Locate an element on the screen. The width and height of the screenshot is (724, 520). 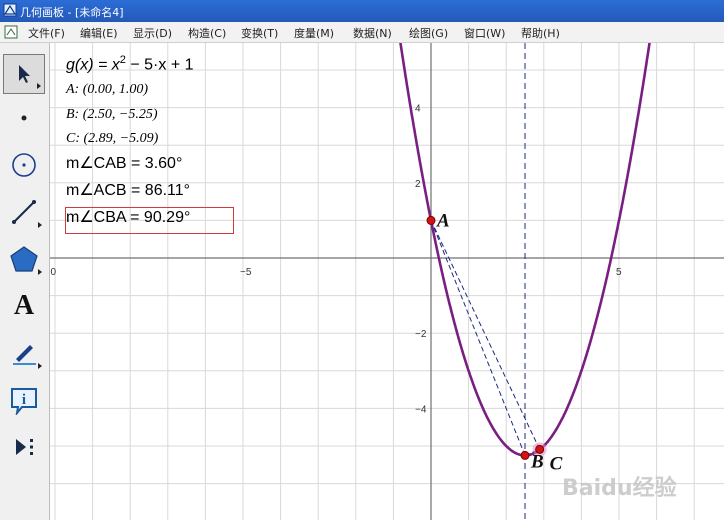
toolbox: A i is located at coordinates (25, 281).